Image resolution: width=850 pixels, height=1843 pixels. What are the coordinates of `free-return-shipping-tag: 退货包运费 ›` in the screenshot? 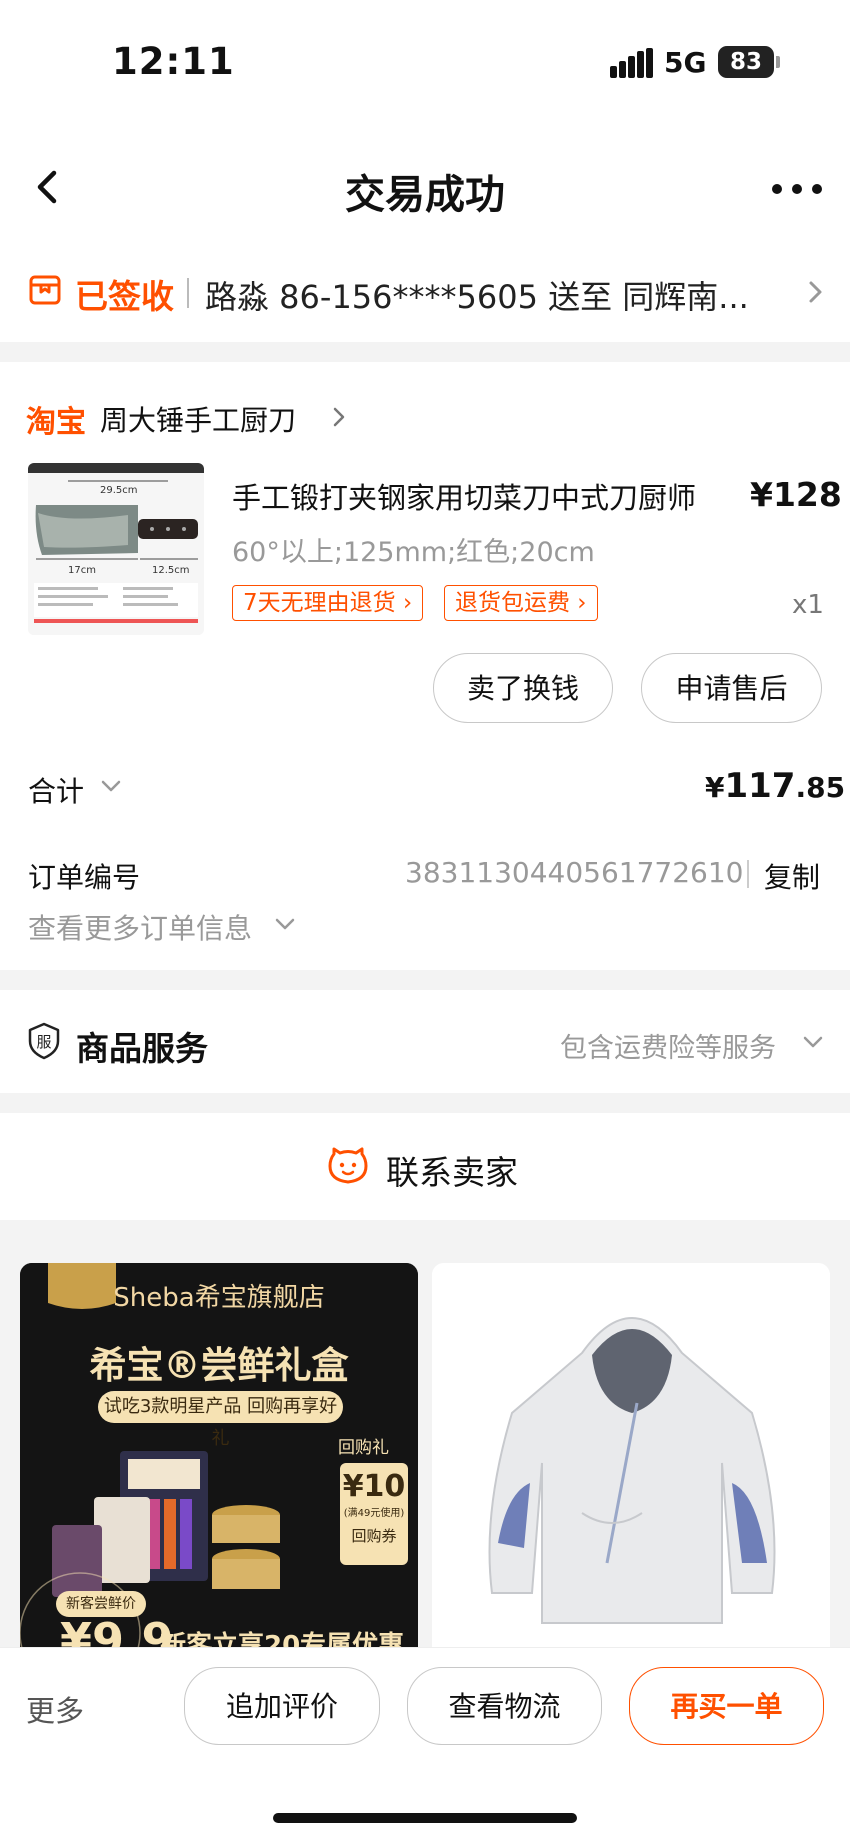 It's located at (521, 603).